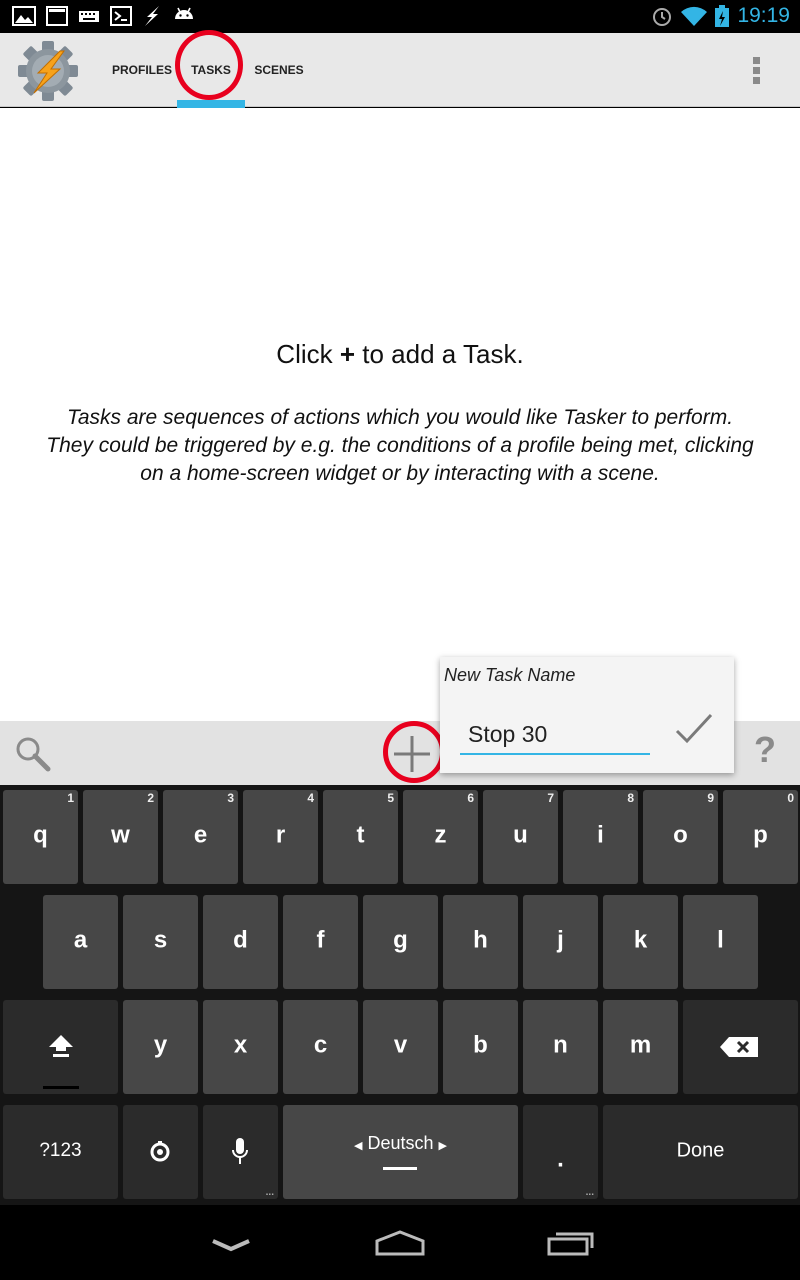  What do you see at coordinates (694, 729) in the screenshot?
I see `checkmark-icon` at bounding box center [694, 729].